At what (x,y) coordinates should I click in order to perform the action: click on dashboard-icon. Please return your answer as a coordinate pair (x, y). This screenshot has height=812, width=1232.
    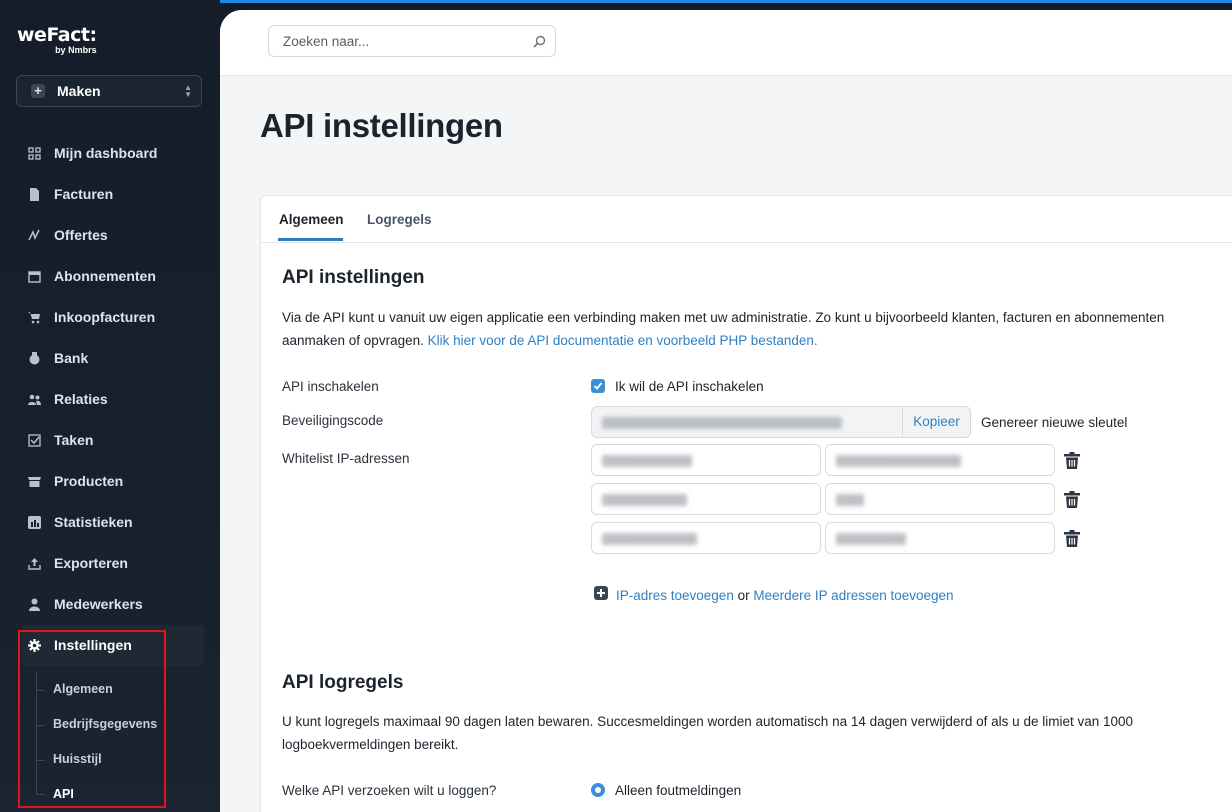
    Looking at the image, I should click on (34, 153).